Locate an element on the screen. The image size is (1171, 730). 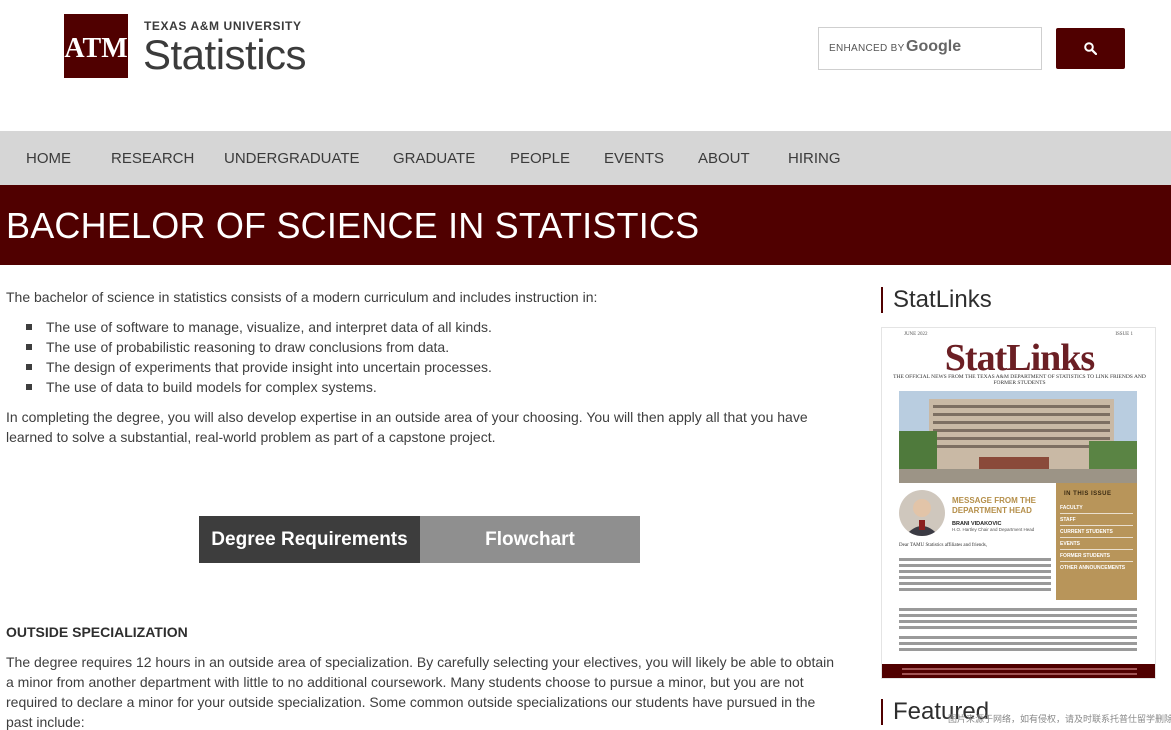
department-head-photo is located at coordinates (922, 513).